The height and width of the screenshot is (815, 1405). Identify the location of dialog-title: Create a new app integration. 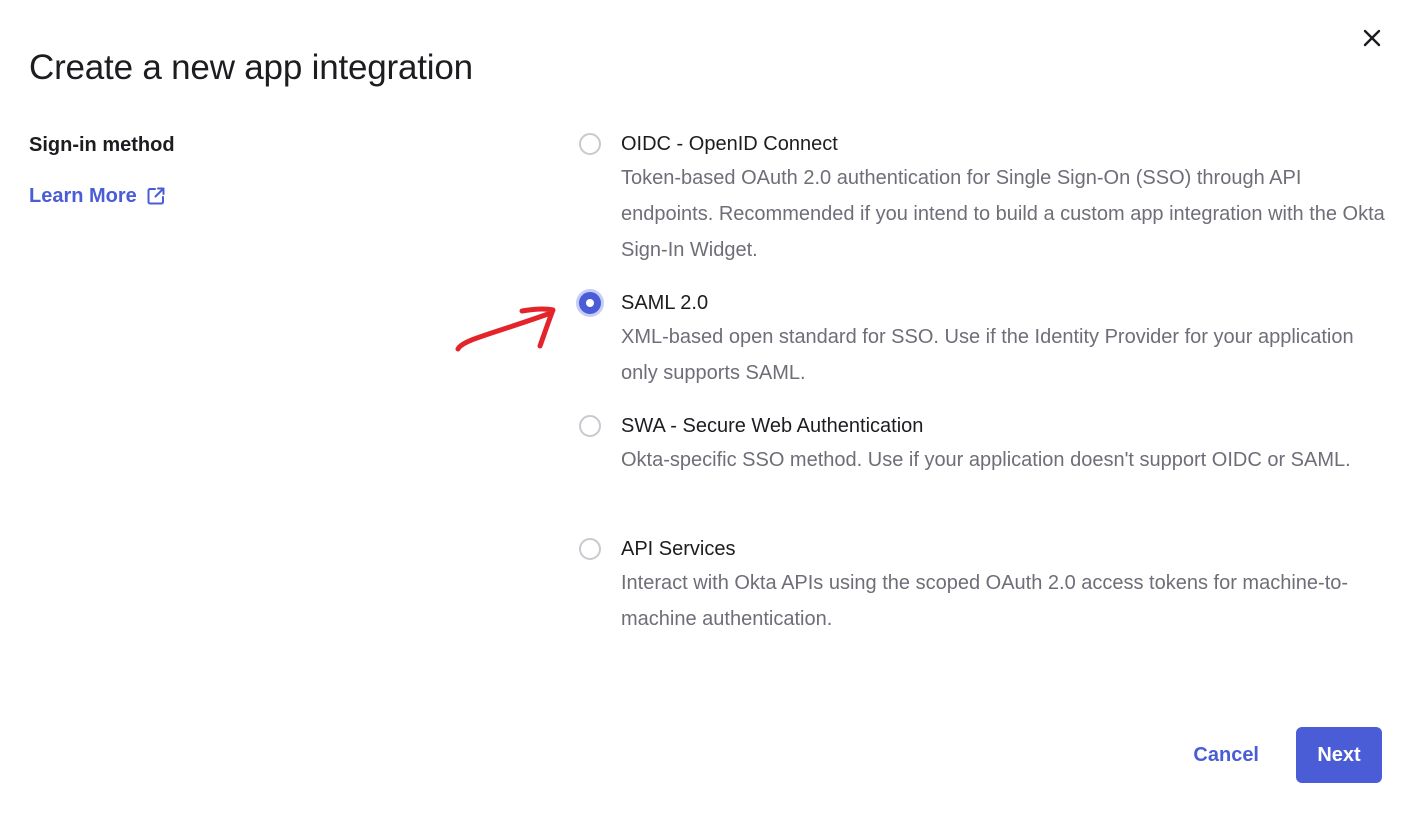
(251, 67).